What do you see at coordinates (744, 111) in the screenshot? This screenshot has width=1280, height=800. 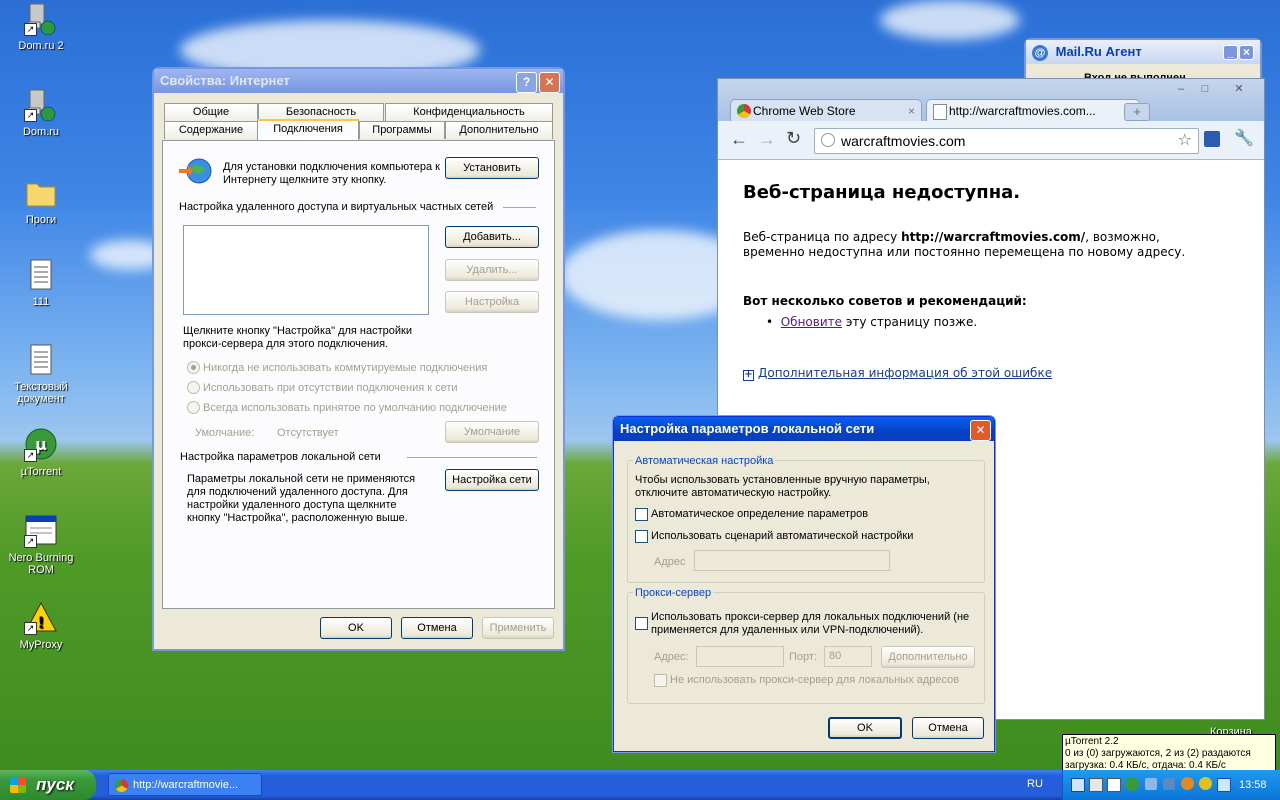 I see `chrome-logo-icon` at bounding box center [744, 111].